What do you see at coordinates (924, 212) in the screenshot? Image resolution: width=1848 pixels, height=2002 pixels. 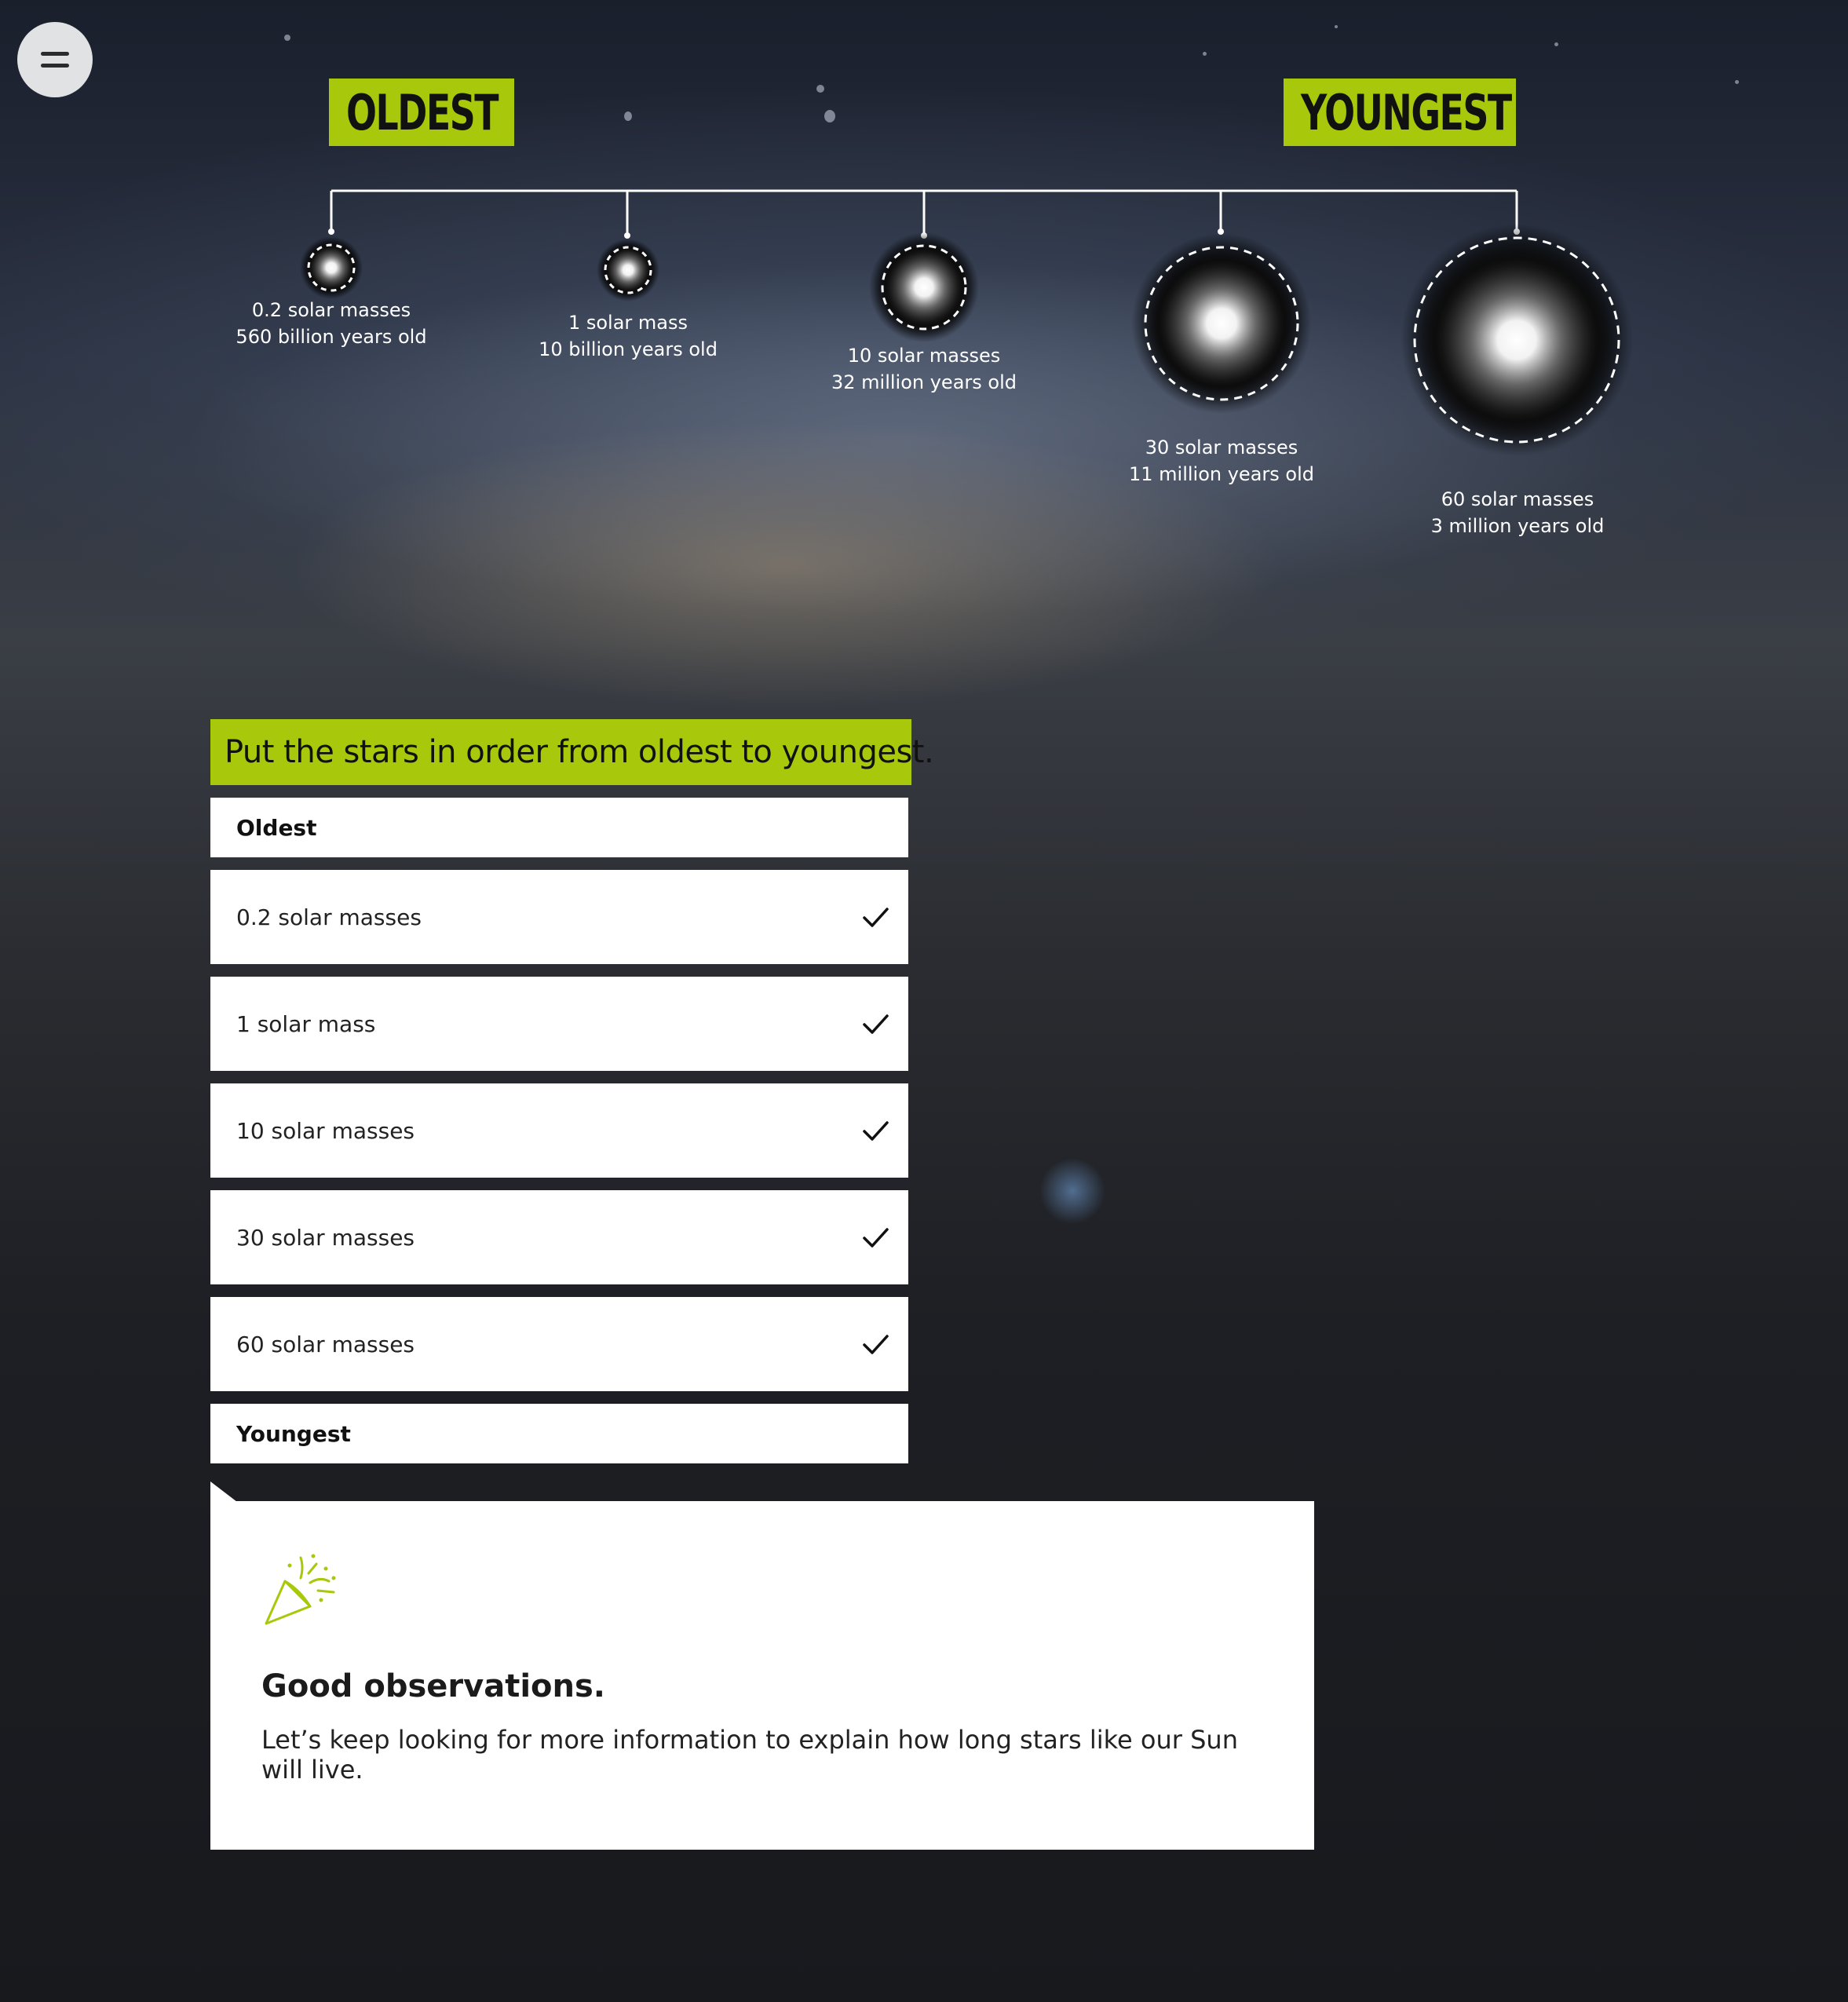 I see `timeline-connector` at bounding box center [924, 212].